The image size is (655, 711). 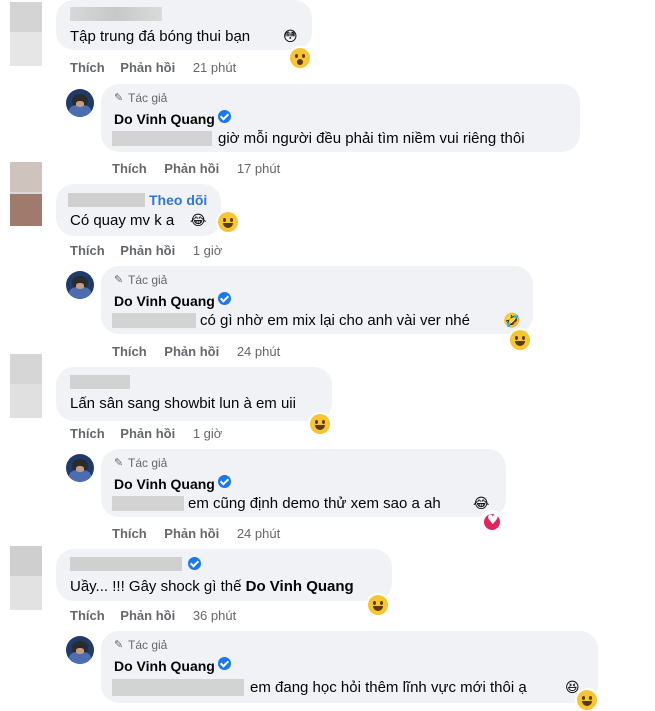 What do you see at coordinates (314, 503) in the screenshot?
I see `reply-text: em cũng định demo thử xem sao a ah` at bounding box center [314, 503].